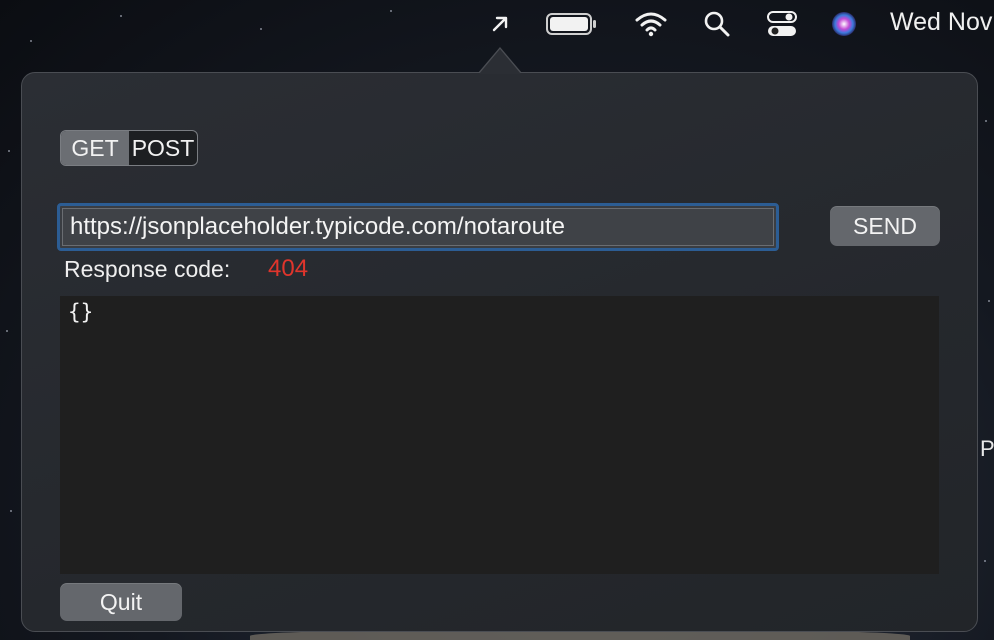 The width and height of the screenshot is (994, 640). What do you see at coordinates (147, 269) in the screenshot?
I see `response-code-label: Response code:` at bounding box center [147, 269].